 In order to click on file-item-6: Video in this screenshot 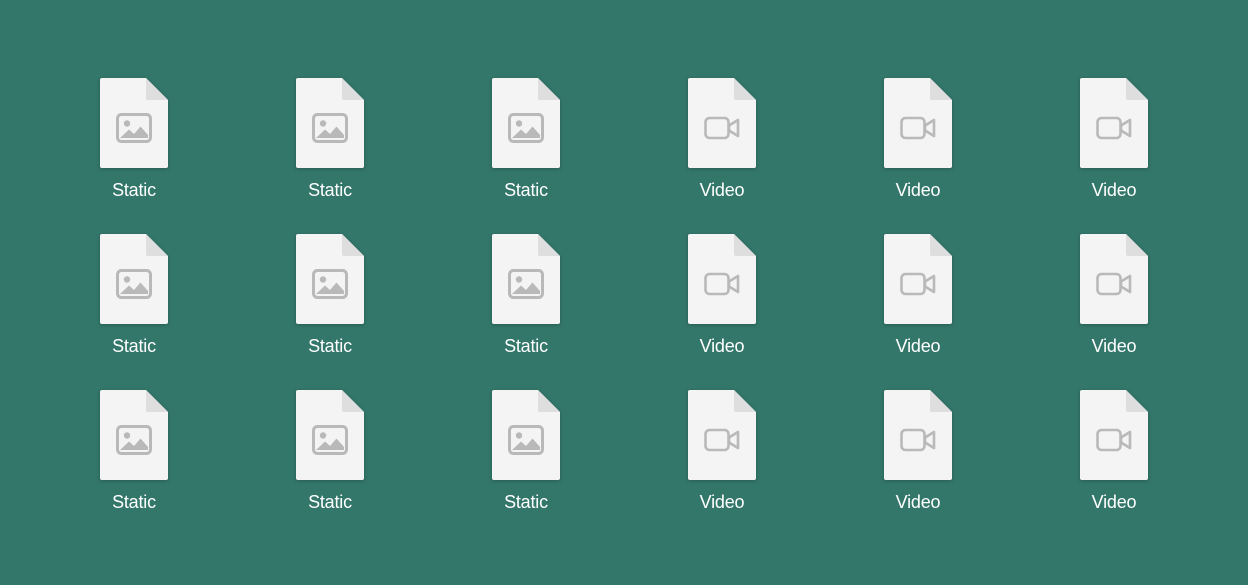, I will do `click(1114, 148)`.